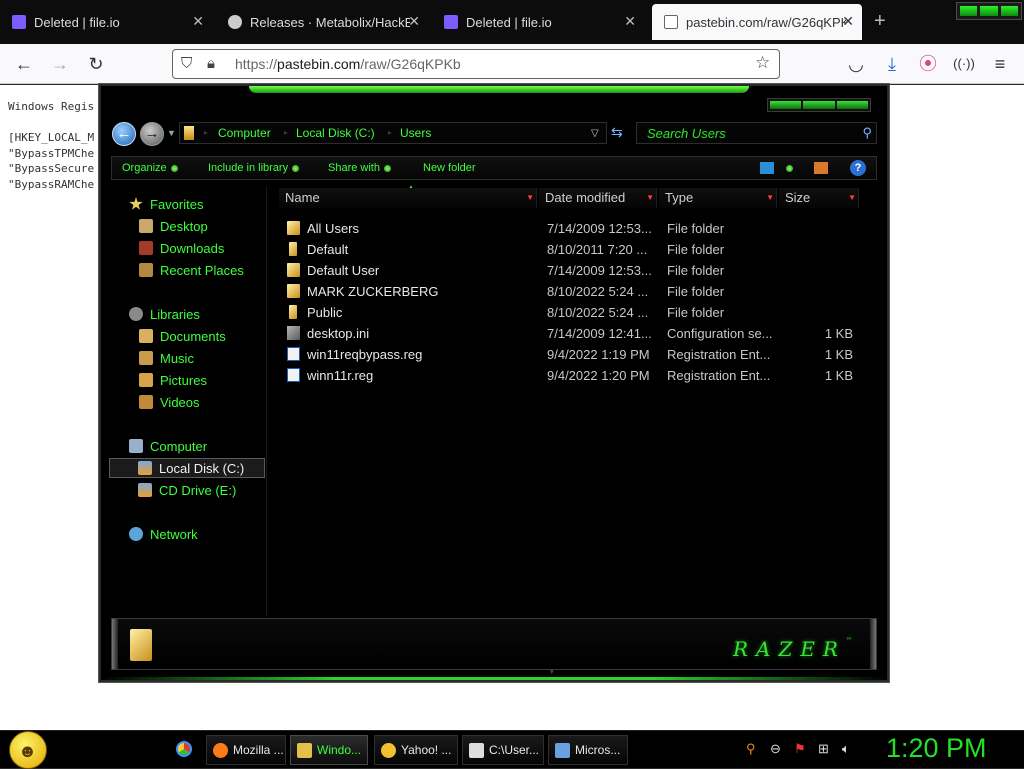 The width and height of the screenshot is (1024, 769). I want to click on action-center-flag-icon: ⚑, so click(800, 749).